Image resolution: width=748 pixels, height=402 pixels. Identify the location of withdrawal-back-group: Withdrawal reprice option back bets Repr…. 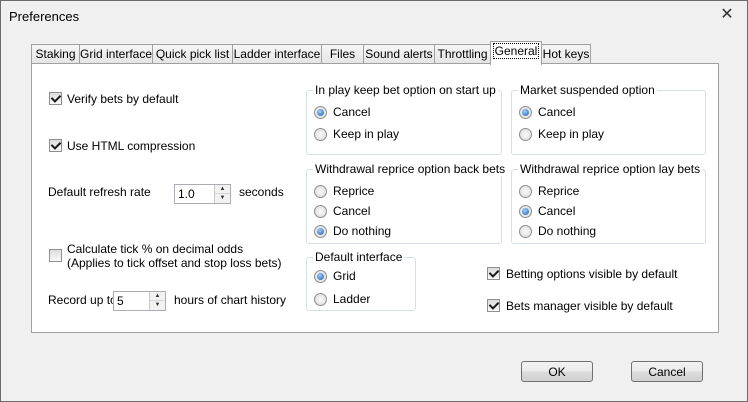
(407, 203).